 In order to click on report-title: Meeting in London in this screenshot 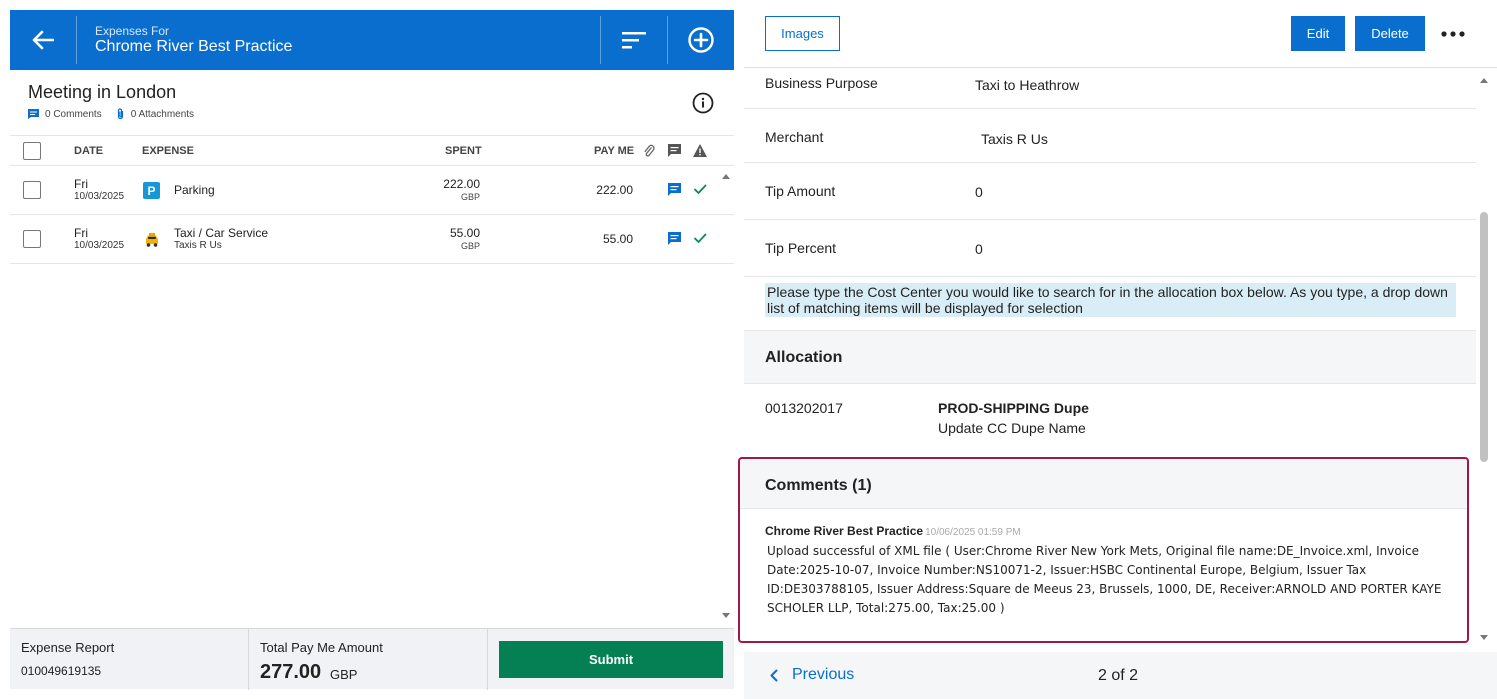, I will do `click(102, 92)`.